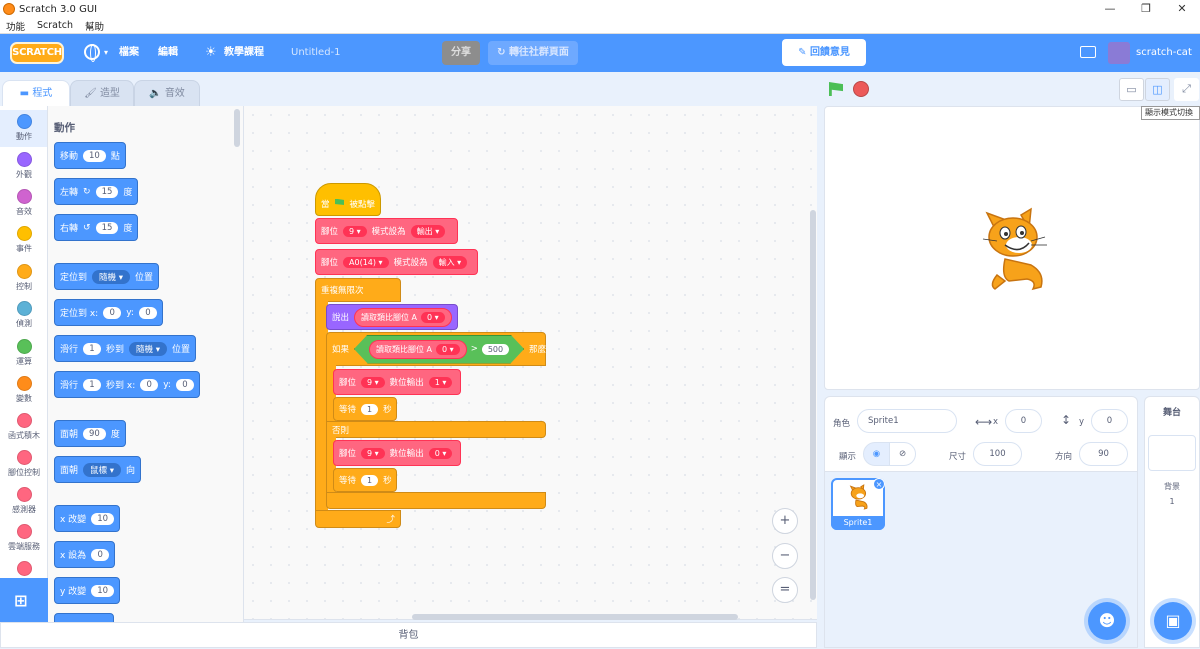  I want to click on stage-canvas, so click(1012, 248).